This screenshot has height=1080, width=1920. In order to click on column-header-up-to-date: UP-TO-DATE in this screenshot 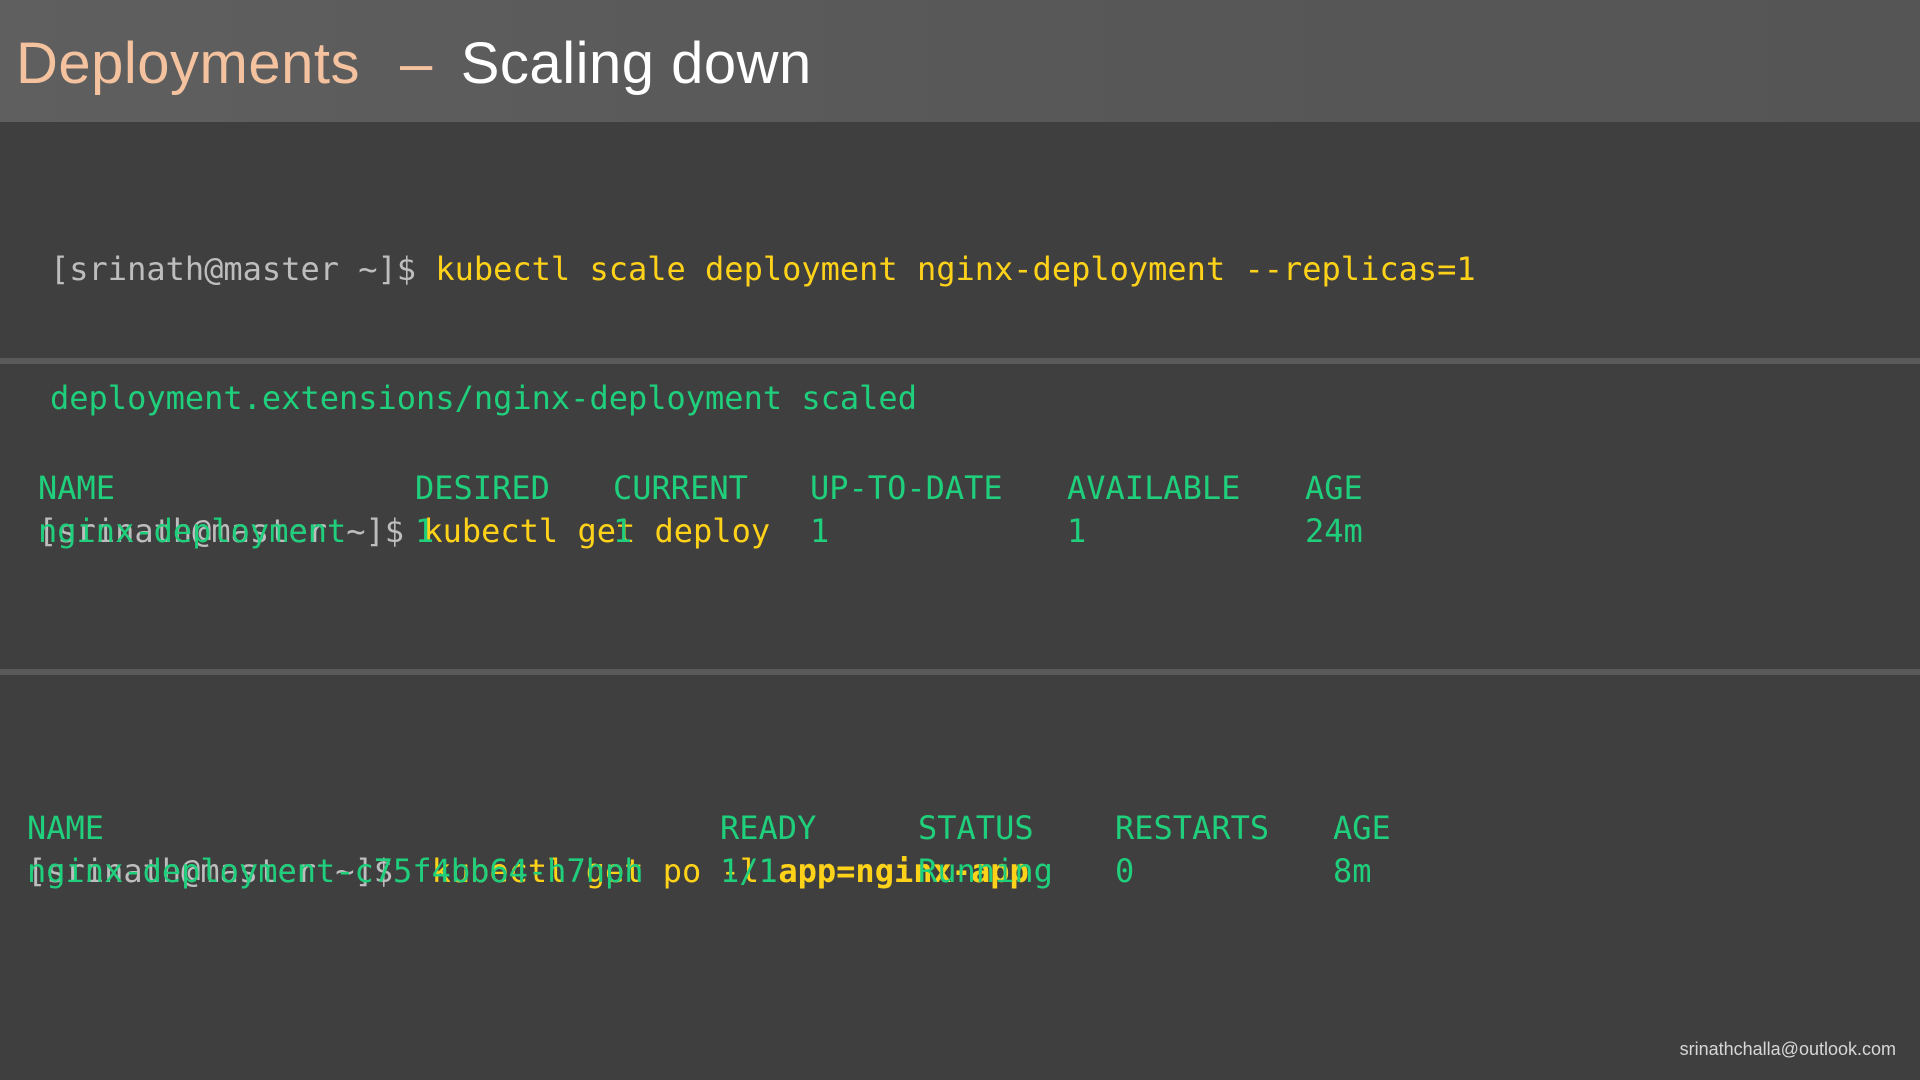, I will do `click(906, 488)`.